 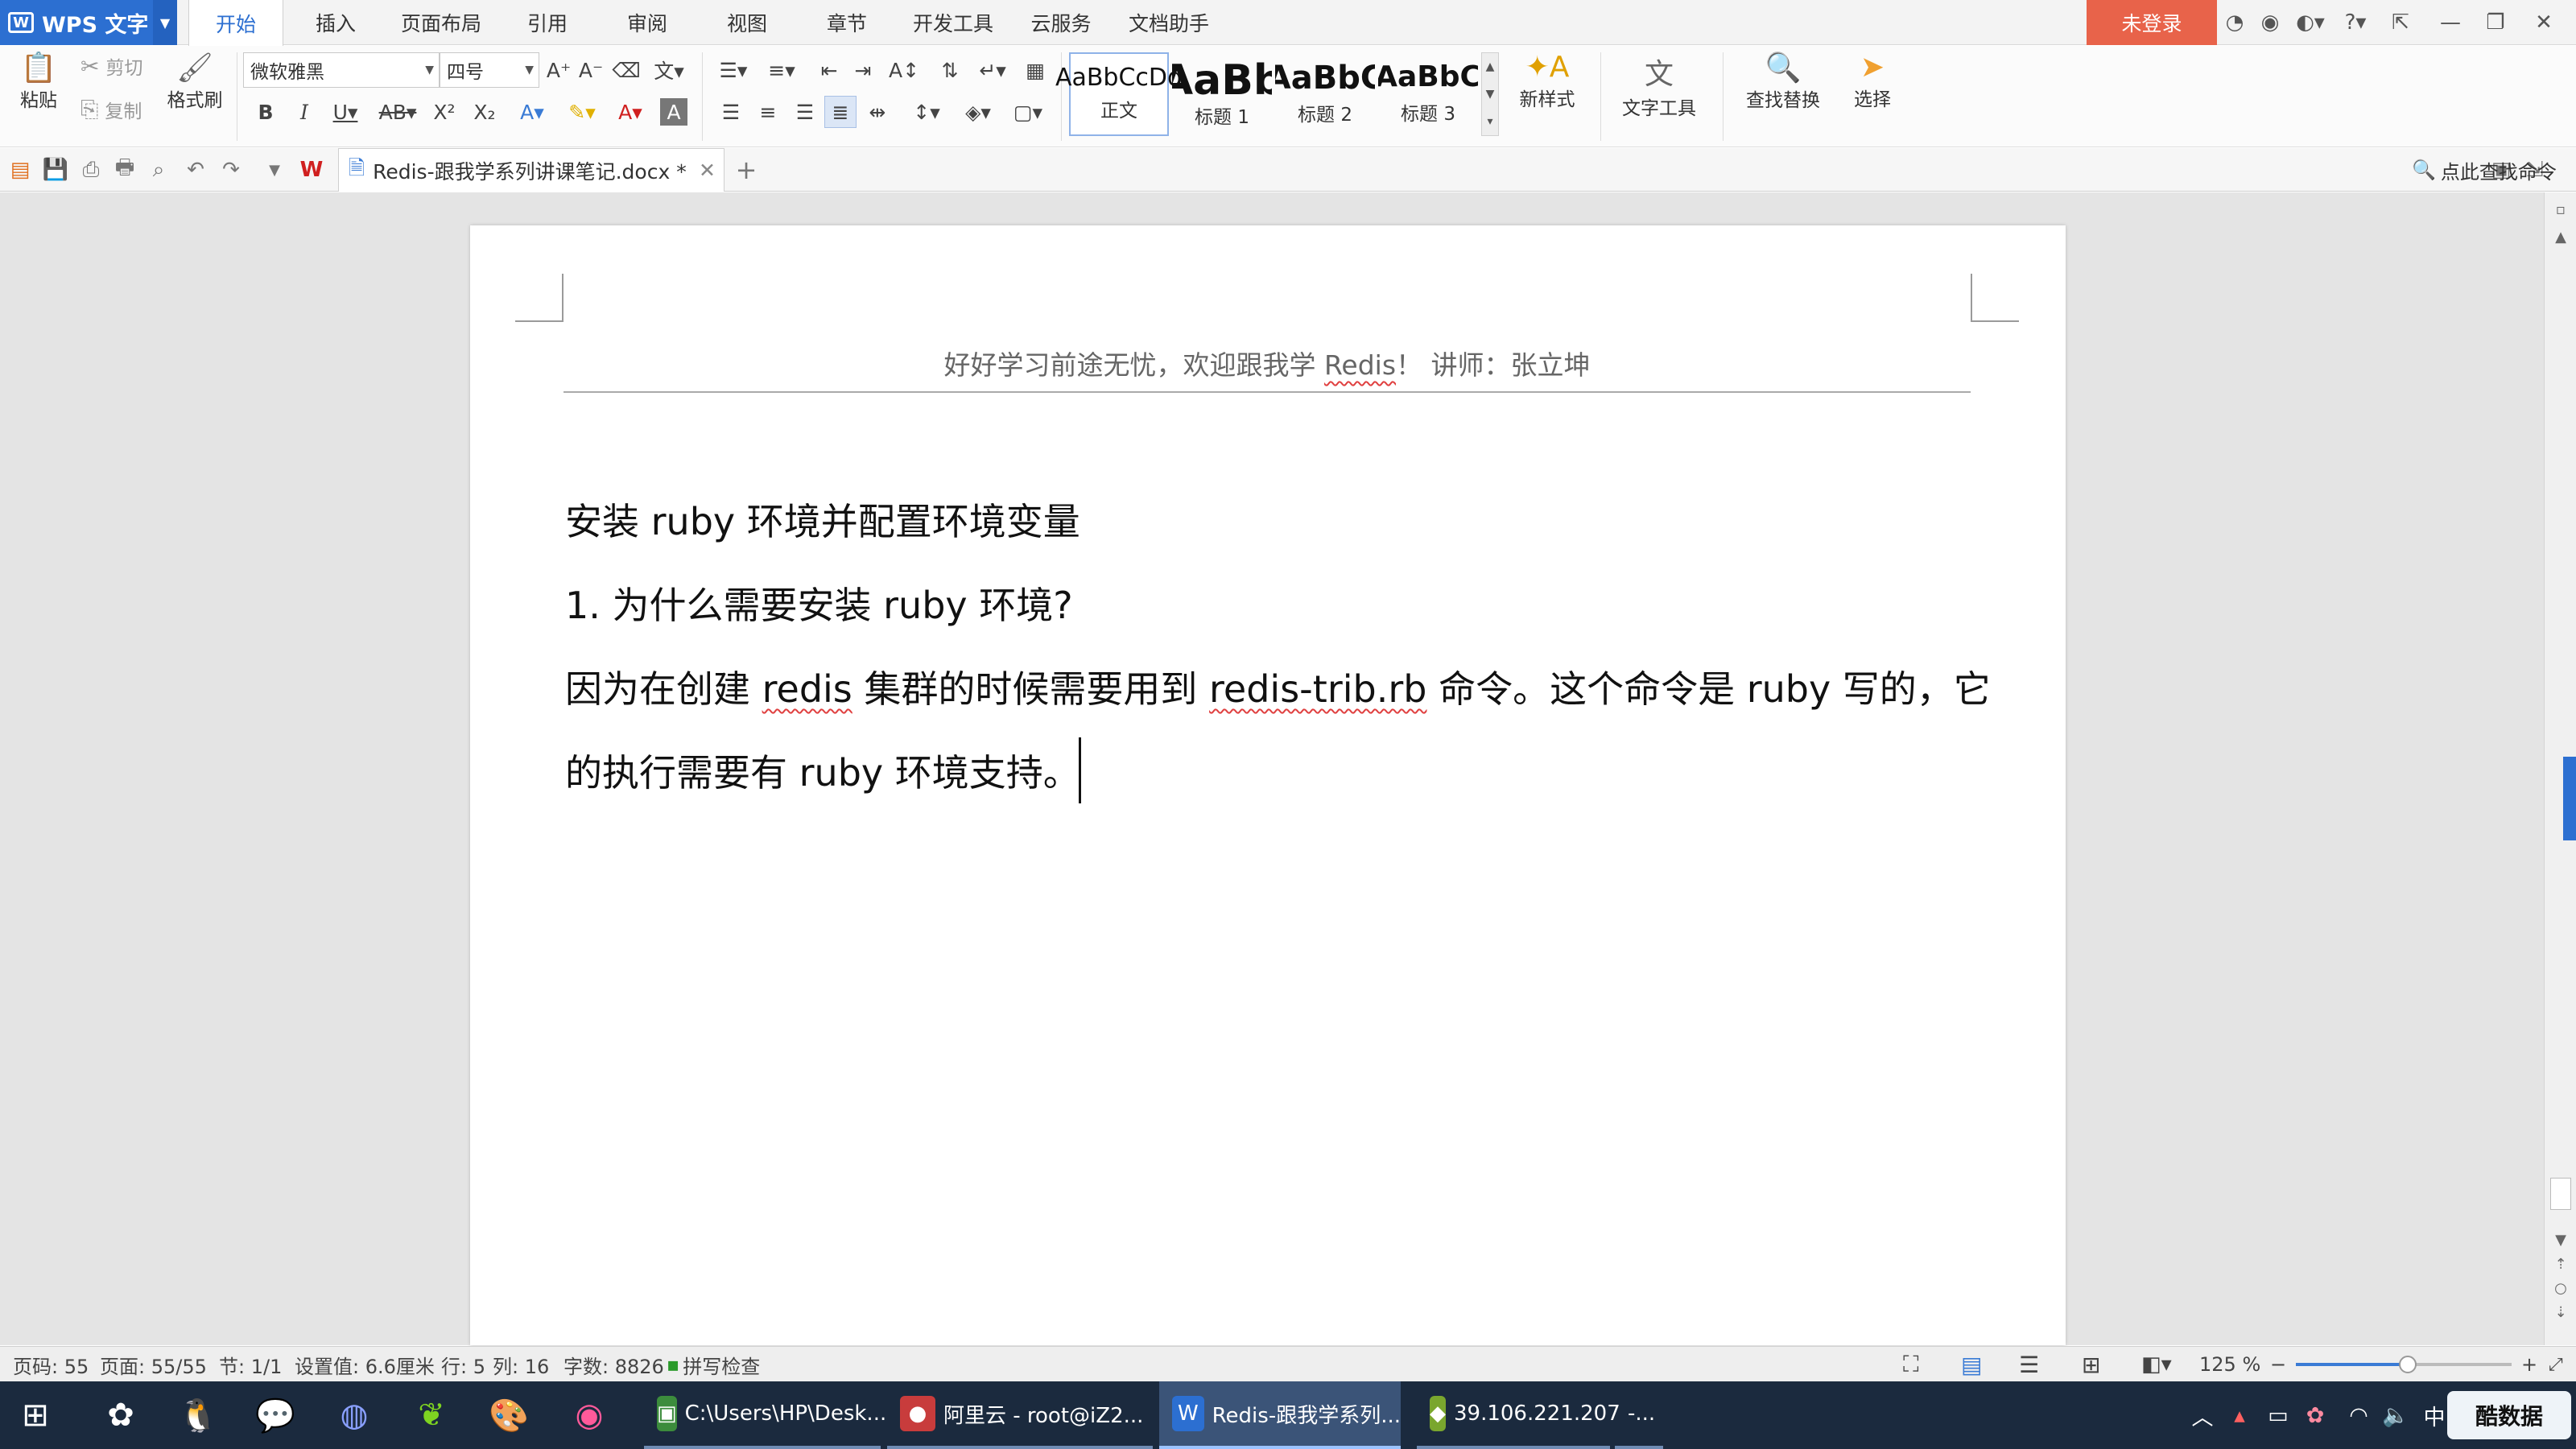 What do you see at coordinates (589, 1415) in the screenshot?
I see `chrome-icon: ◉` at bounding box center [589, 1415].